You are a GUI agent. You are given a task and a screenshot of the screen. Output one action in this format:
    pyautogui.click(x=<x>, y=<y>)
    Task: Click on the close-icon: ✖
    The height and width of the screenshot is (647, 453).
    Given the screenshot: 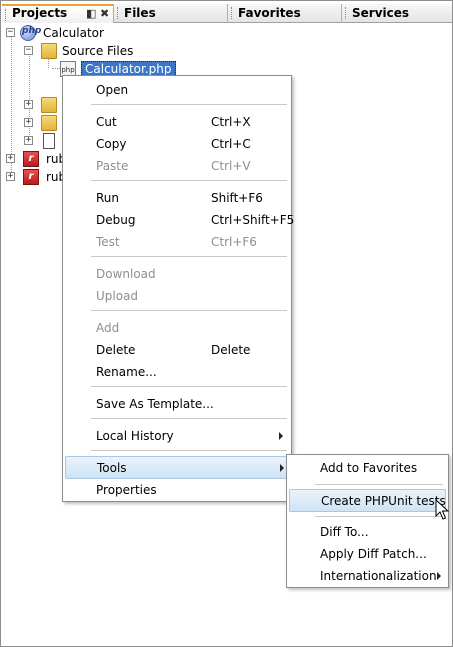 What is the action you would take?
    pyautogui.click(x=104, y=13)
    